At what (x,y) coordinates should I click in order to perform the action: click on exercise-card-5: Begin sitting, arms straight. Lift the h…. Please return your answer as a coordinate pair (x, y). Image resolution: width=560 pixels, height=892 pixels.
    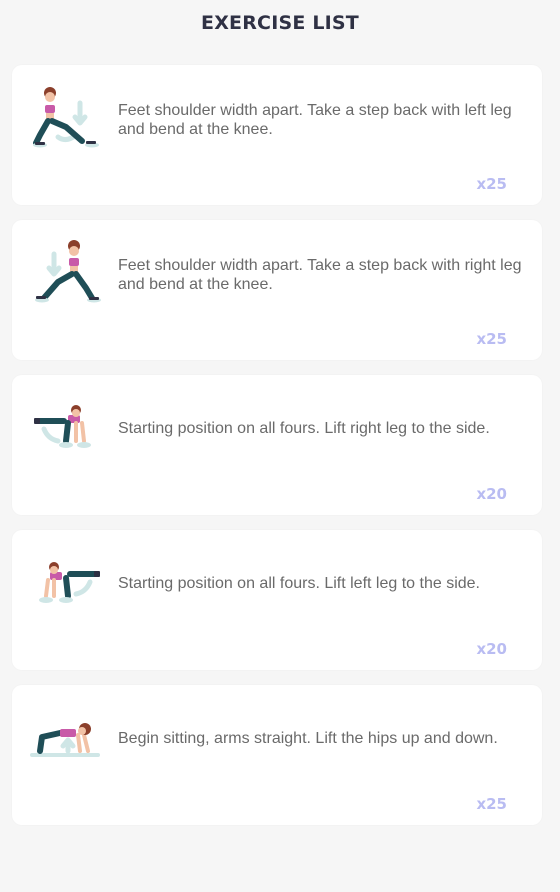
    Looking at the image, I should click on (277, 755).